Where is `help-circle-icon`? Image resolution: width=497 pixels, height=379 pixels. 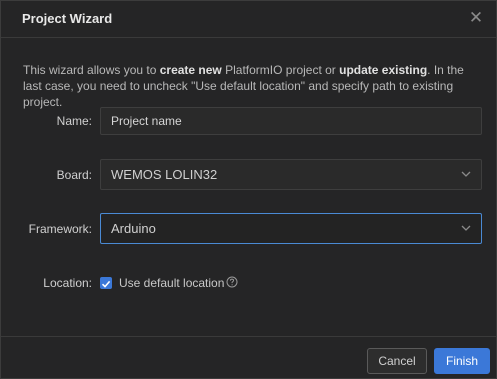
help-circle-icon is located at coordinates (232, 282).